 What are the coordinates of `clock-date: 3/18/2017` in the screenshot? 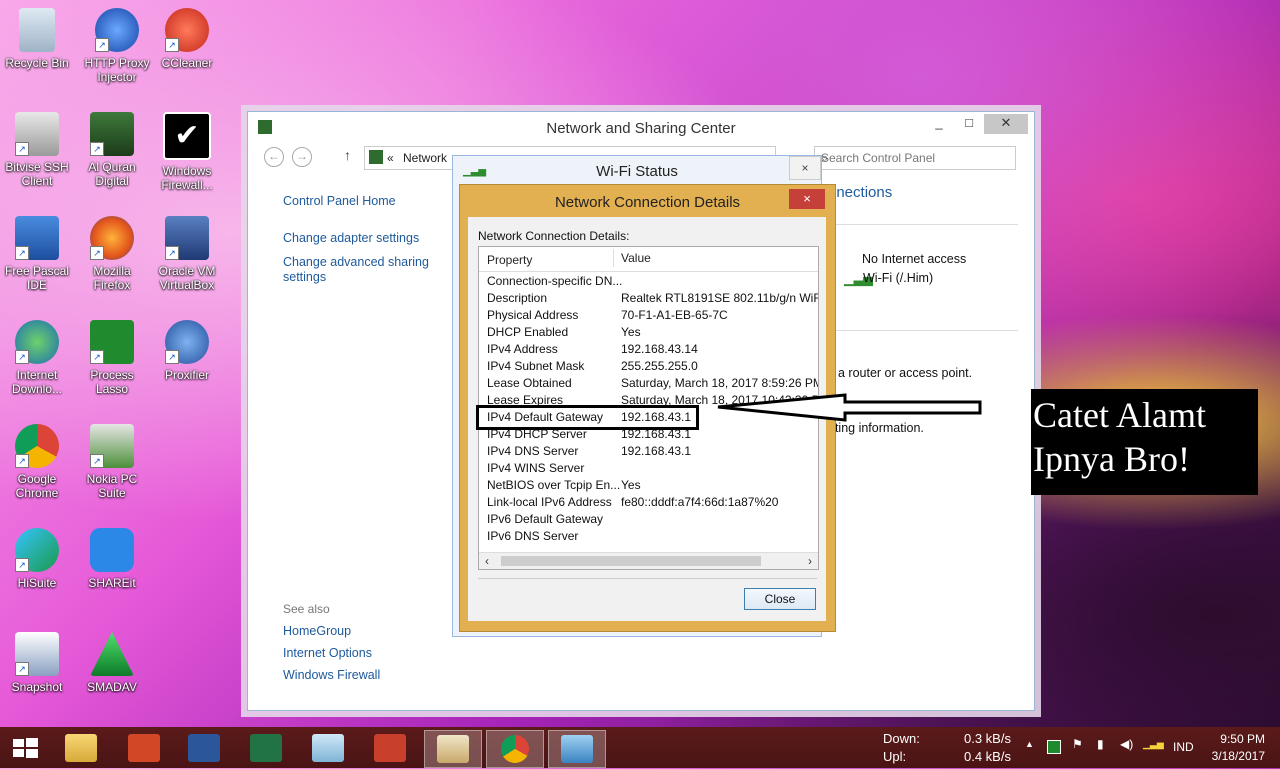 It's located at (1235, 756).